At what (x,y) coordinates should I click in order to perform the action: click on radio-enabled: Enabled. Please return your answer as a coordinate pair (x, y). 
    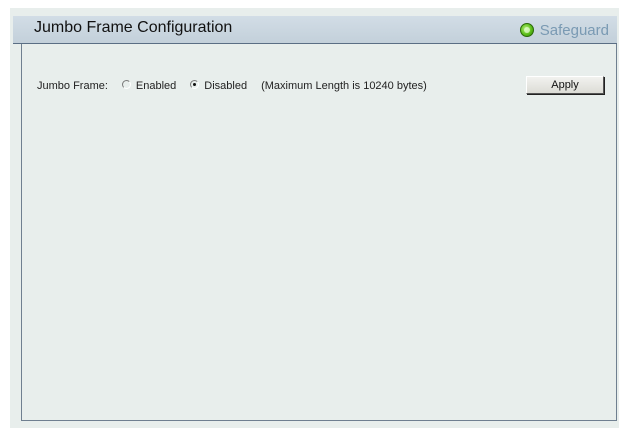
    Looking at the image, I should click on (148, 85).